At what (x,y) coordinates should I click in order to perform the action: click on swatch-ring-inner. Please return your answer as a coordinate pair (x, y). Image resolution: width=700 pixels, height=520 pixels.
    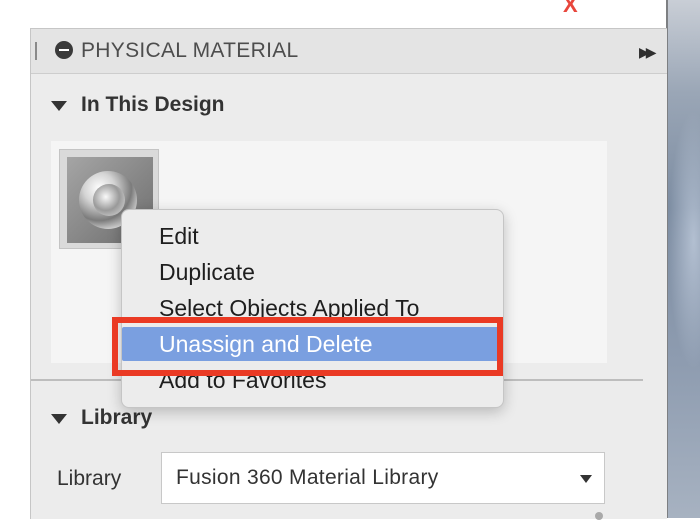
    Looking at the image, I should click on (109, 200).